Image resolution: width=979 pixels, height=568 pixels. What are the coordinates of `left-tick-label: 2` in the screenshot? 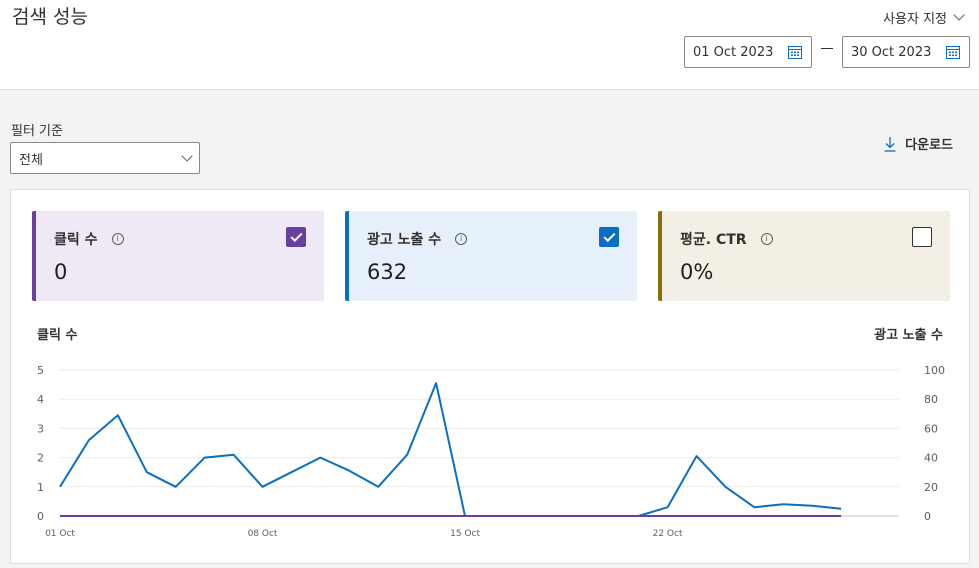 It's located at (40, 458).